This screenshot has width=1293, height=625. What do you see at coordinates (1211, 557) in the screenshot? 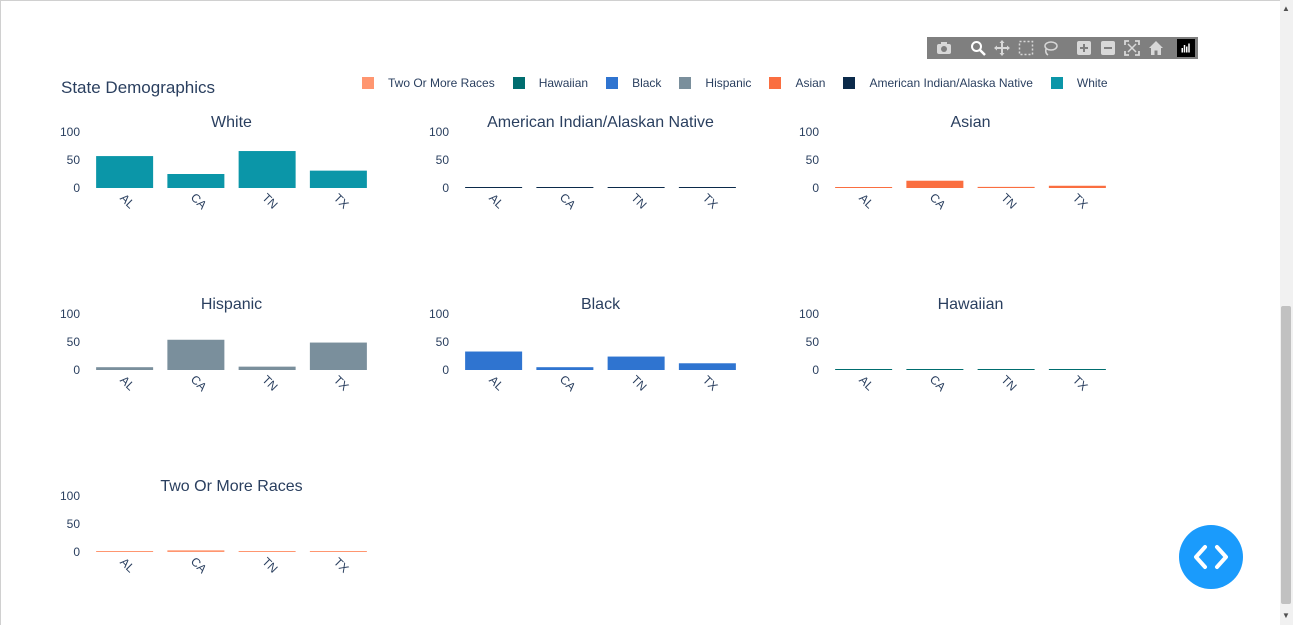
I see `code-toggle-button` at bounding box center [1211, 557].